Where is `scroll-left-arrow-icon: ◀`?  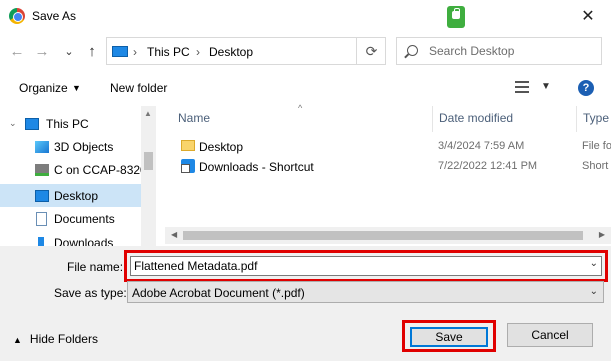 scroll-left-arrow-icon: ◀ is located at coordinates (174, 234).